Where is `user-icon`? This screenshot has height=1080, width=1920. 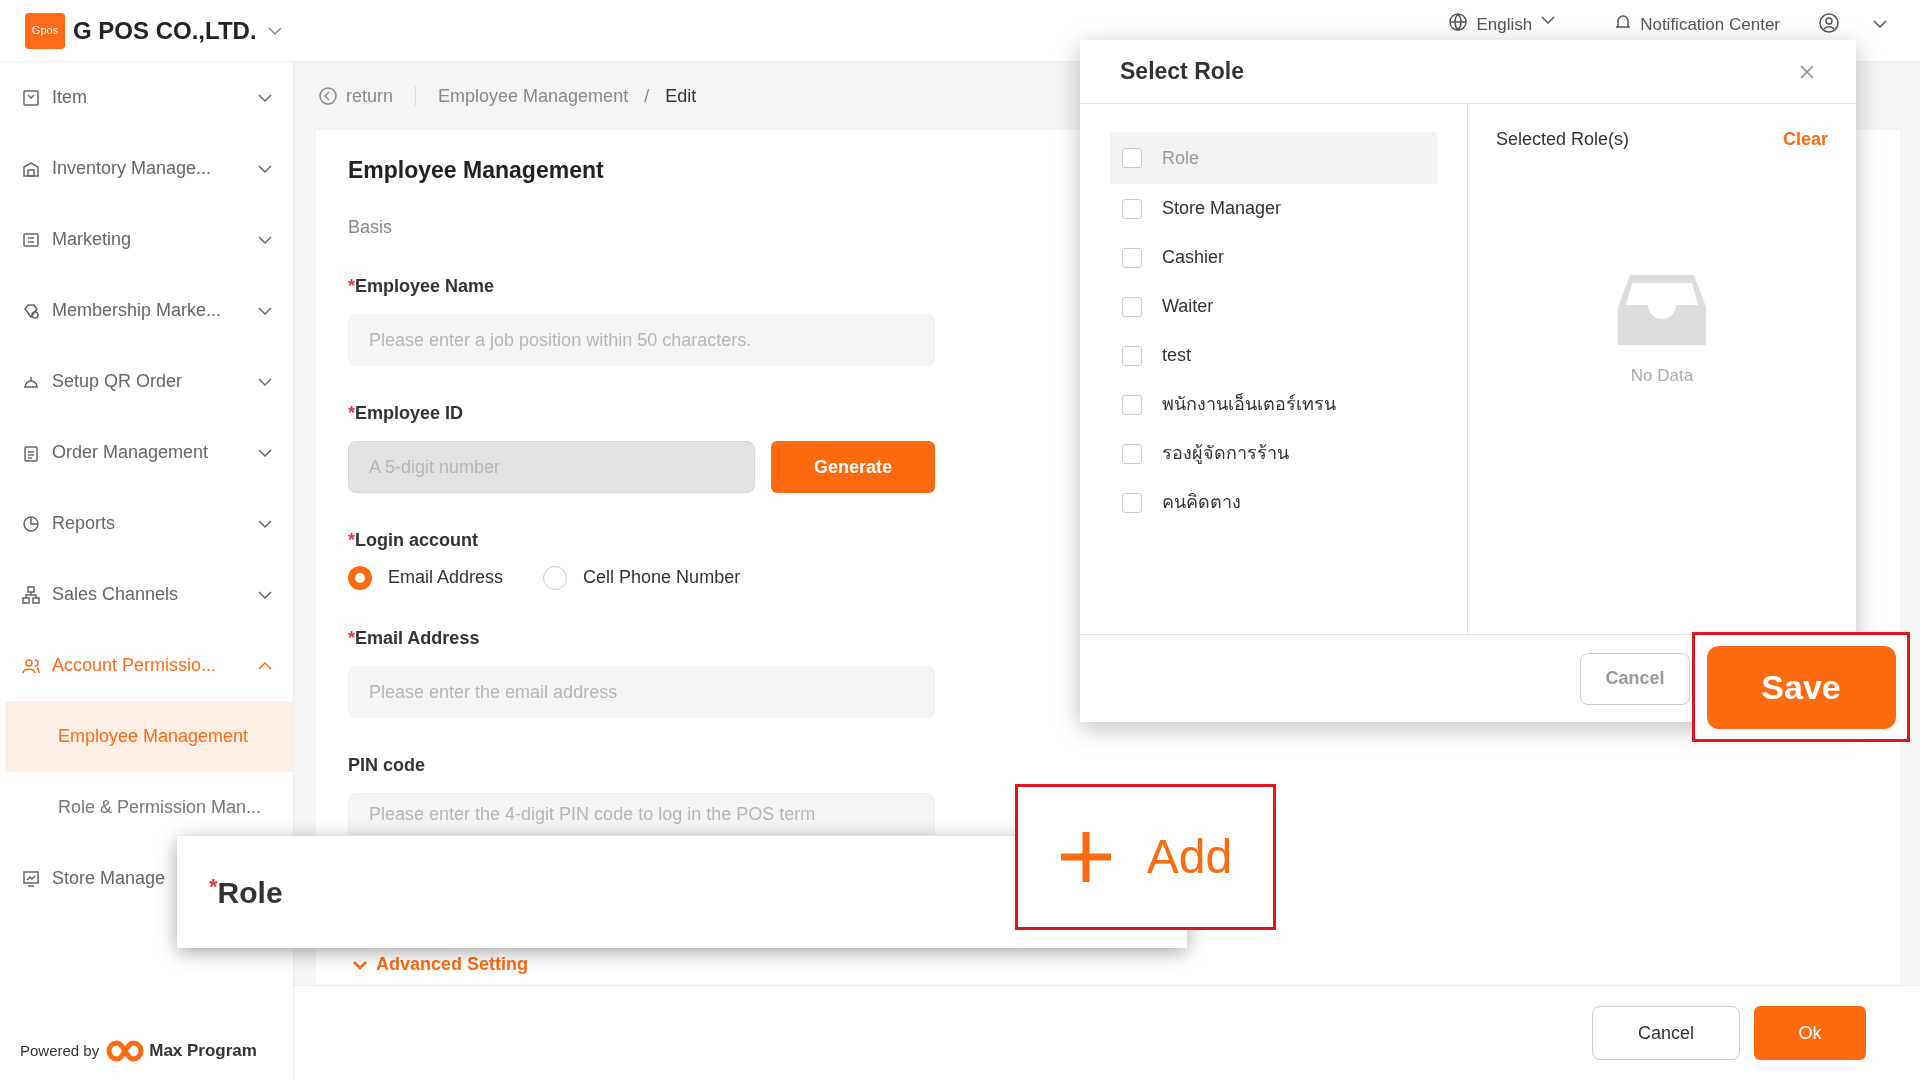
user-icon is located at coordinates (1829, 23).